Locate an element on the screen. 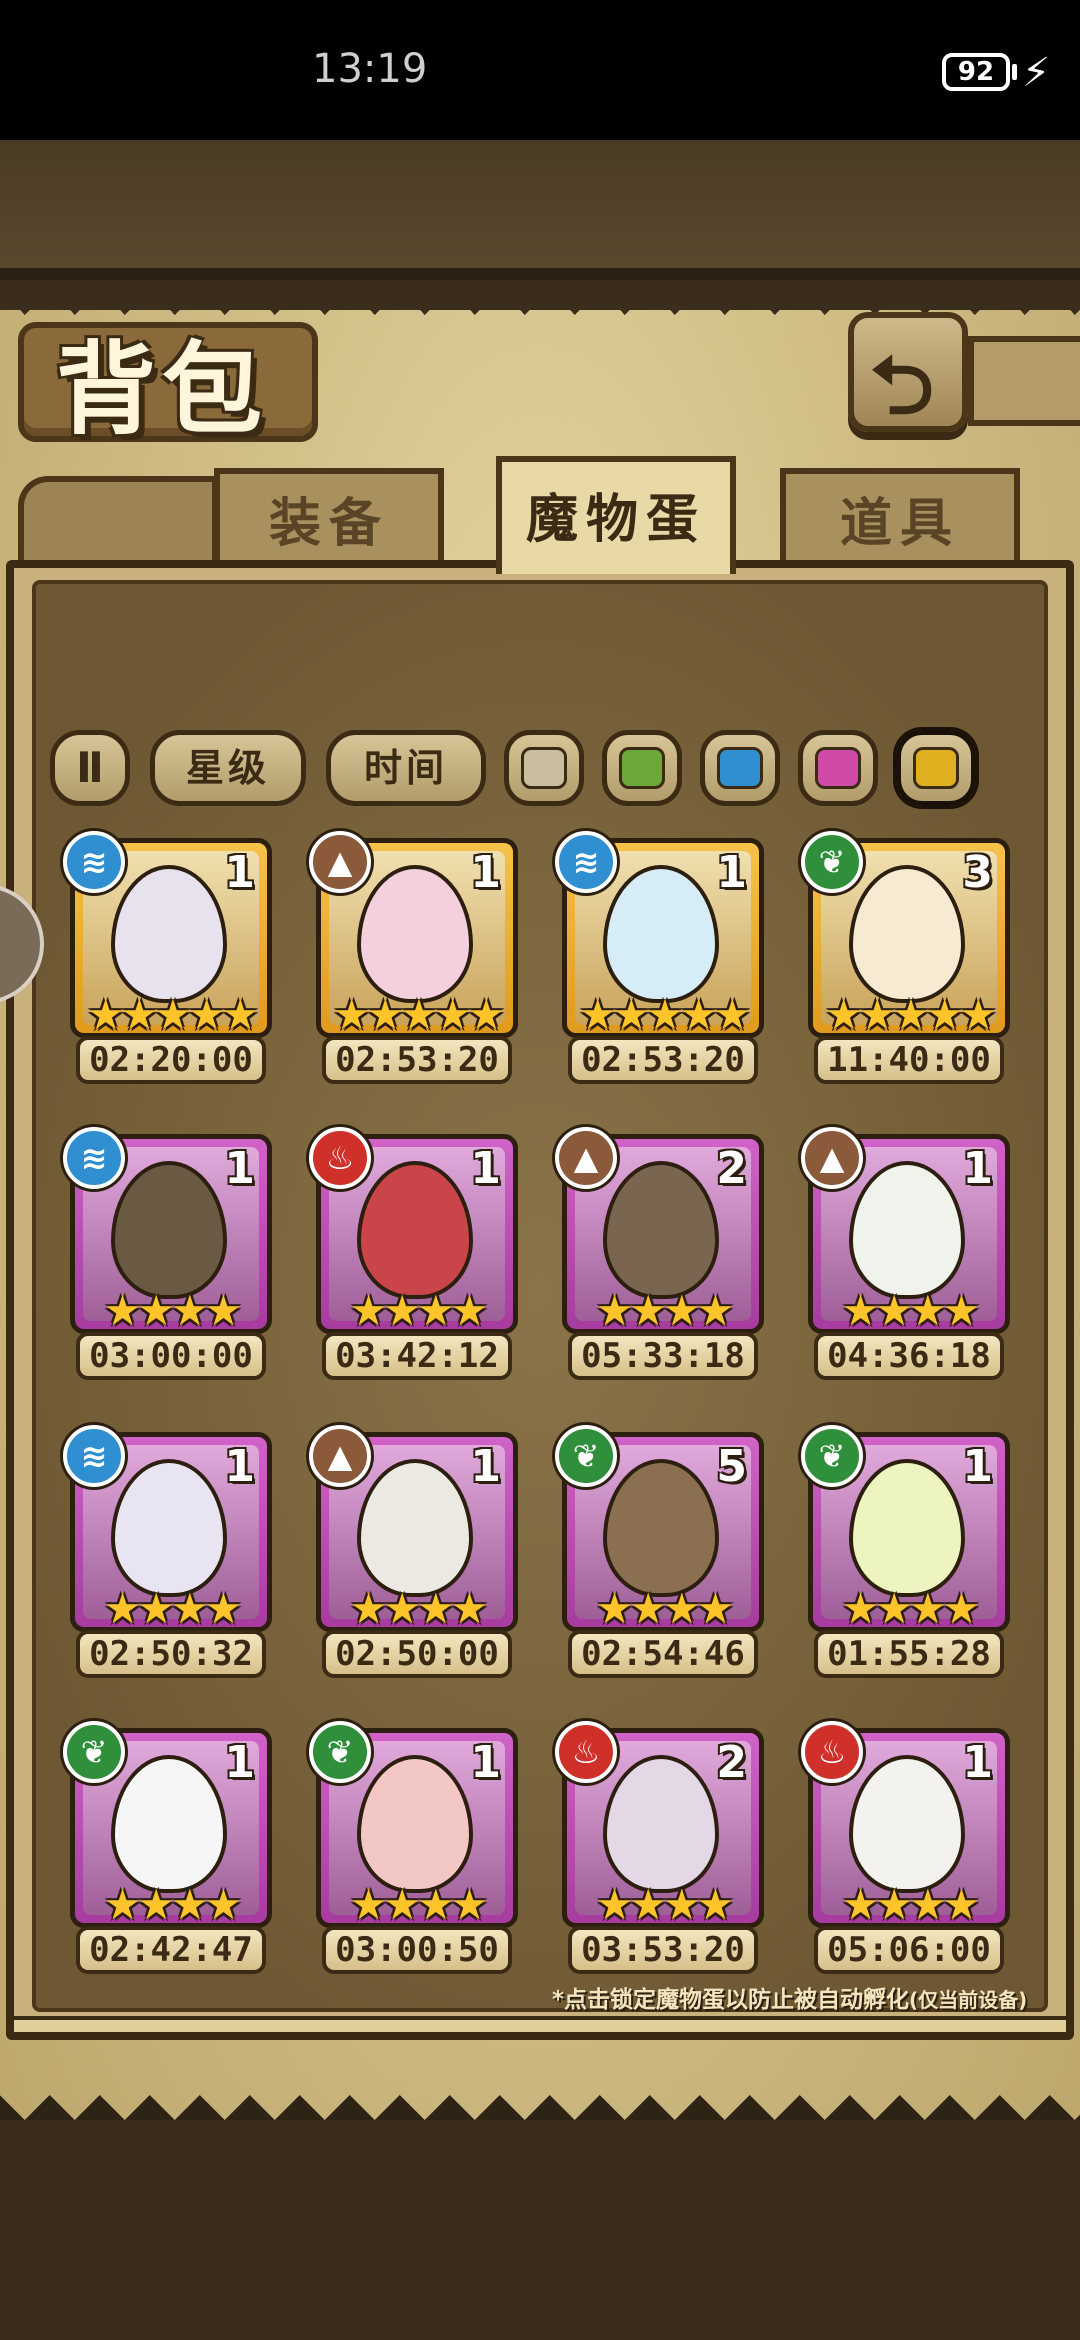  hatch-timer: 05:33:18 is located at coordinates (663, 1356).